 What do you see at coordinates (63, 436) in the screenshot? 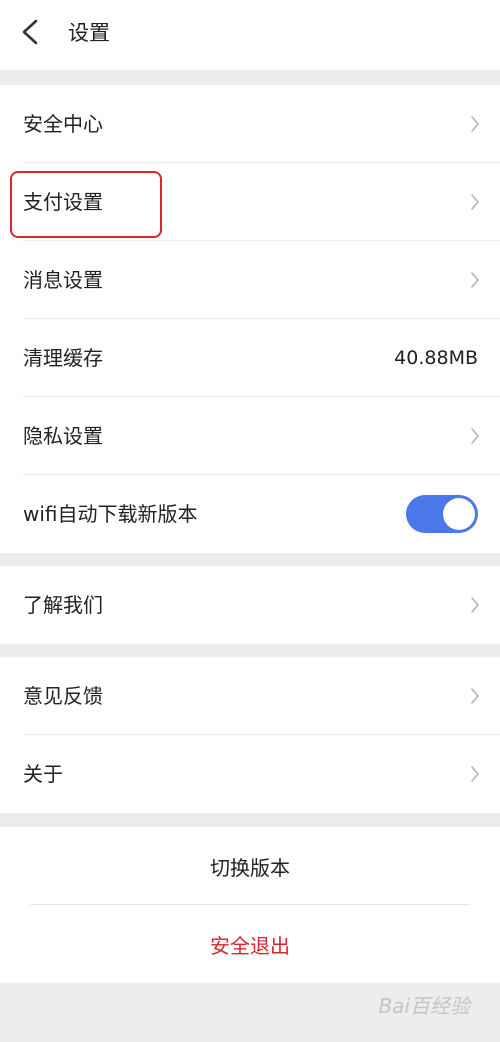
I see `item-label: 隐私设置` at bounding box center [63, 436].